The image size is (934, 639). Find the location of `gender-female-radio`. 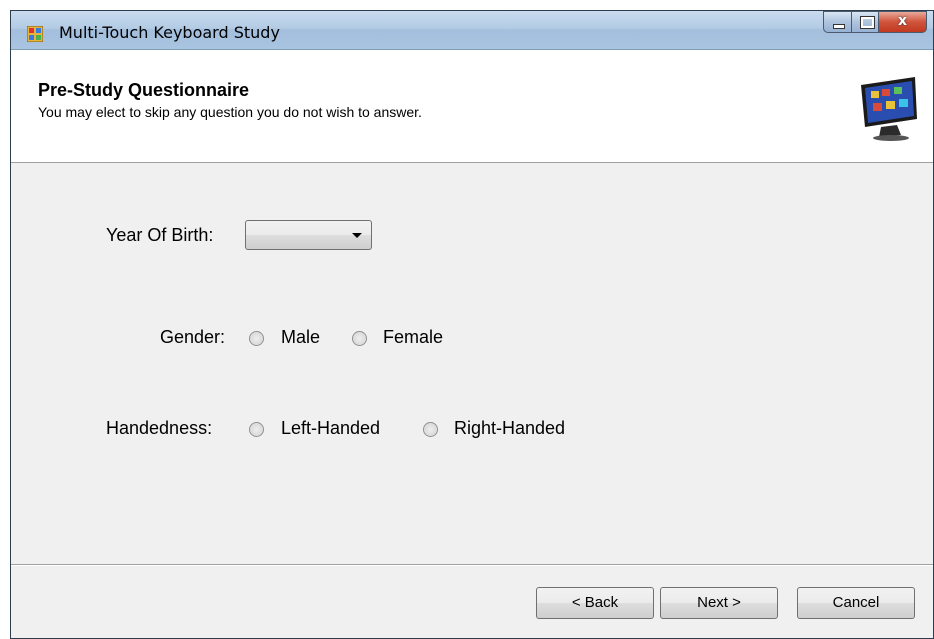

gender-female-radio is located at coordinates (359, 338).